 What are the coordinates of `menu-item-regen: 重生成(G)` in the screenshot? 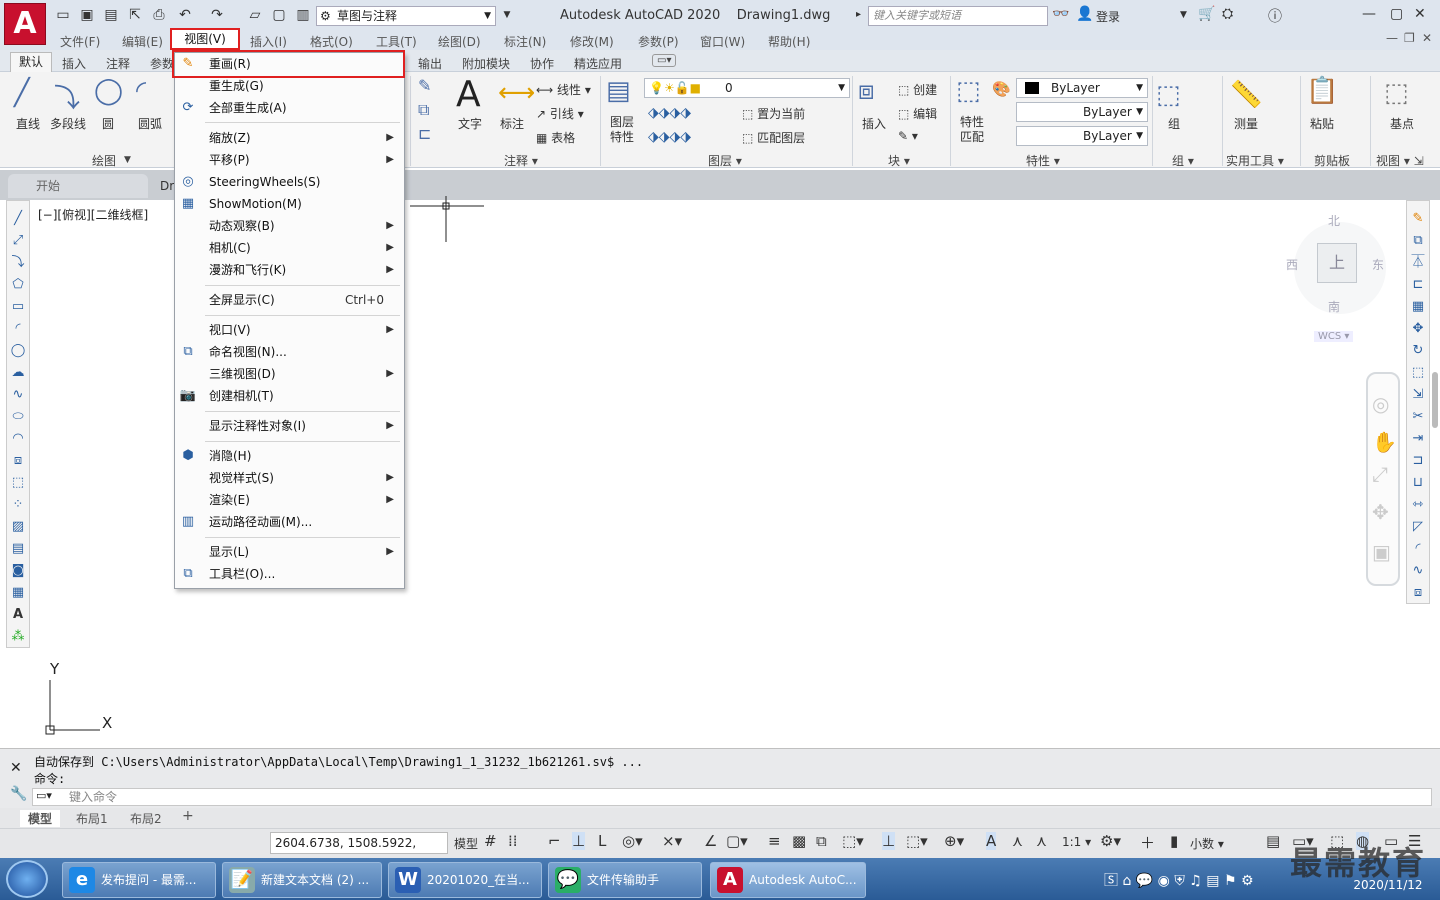 It's located at (289, 86).